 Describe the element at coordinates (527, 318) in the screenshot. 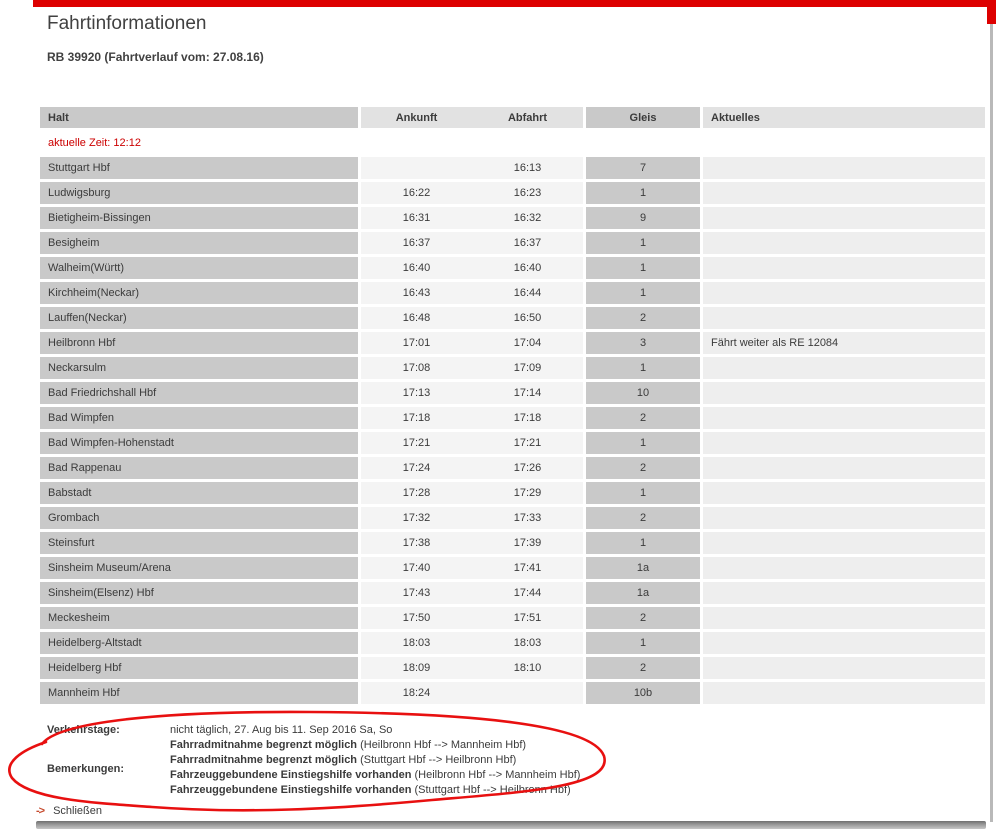

I see `departure-time: 16:50` at that location.